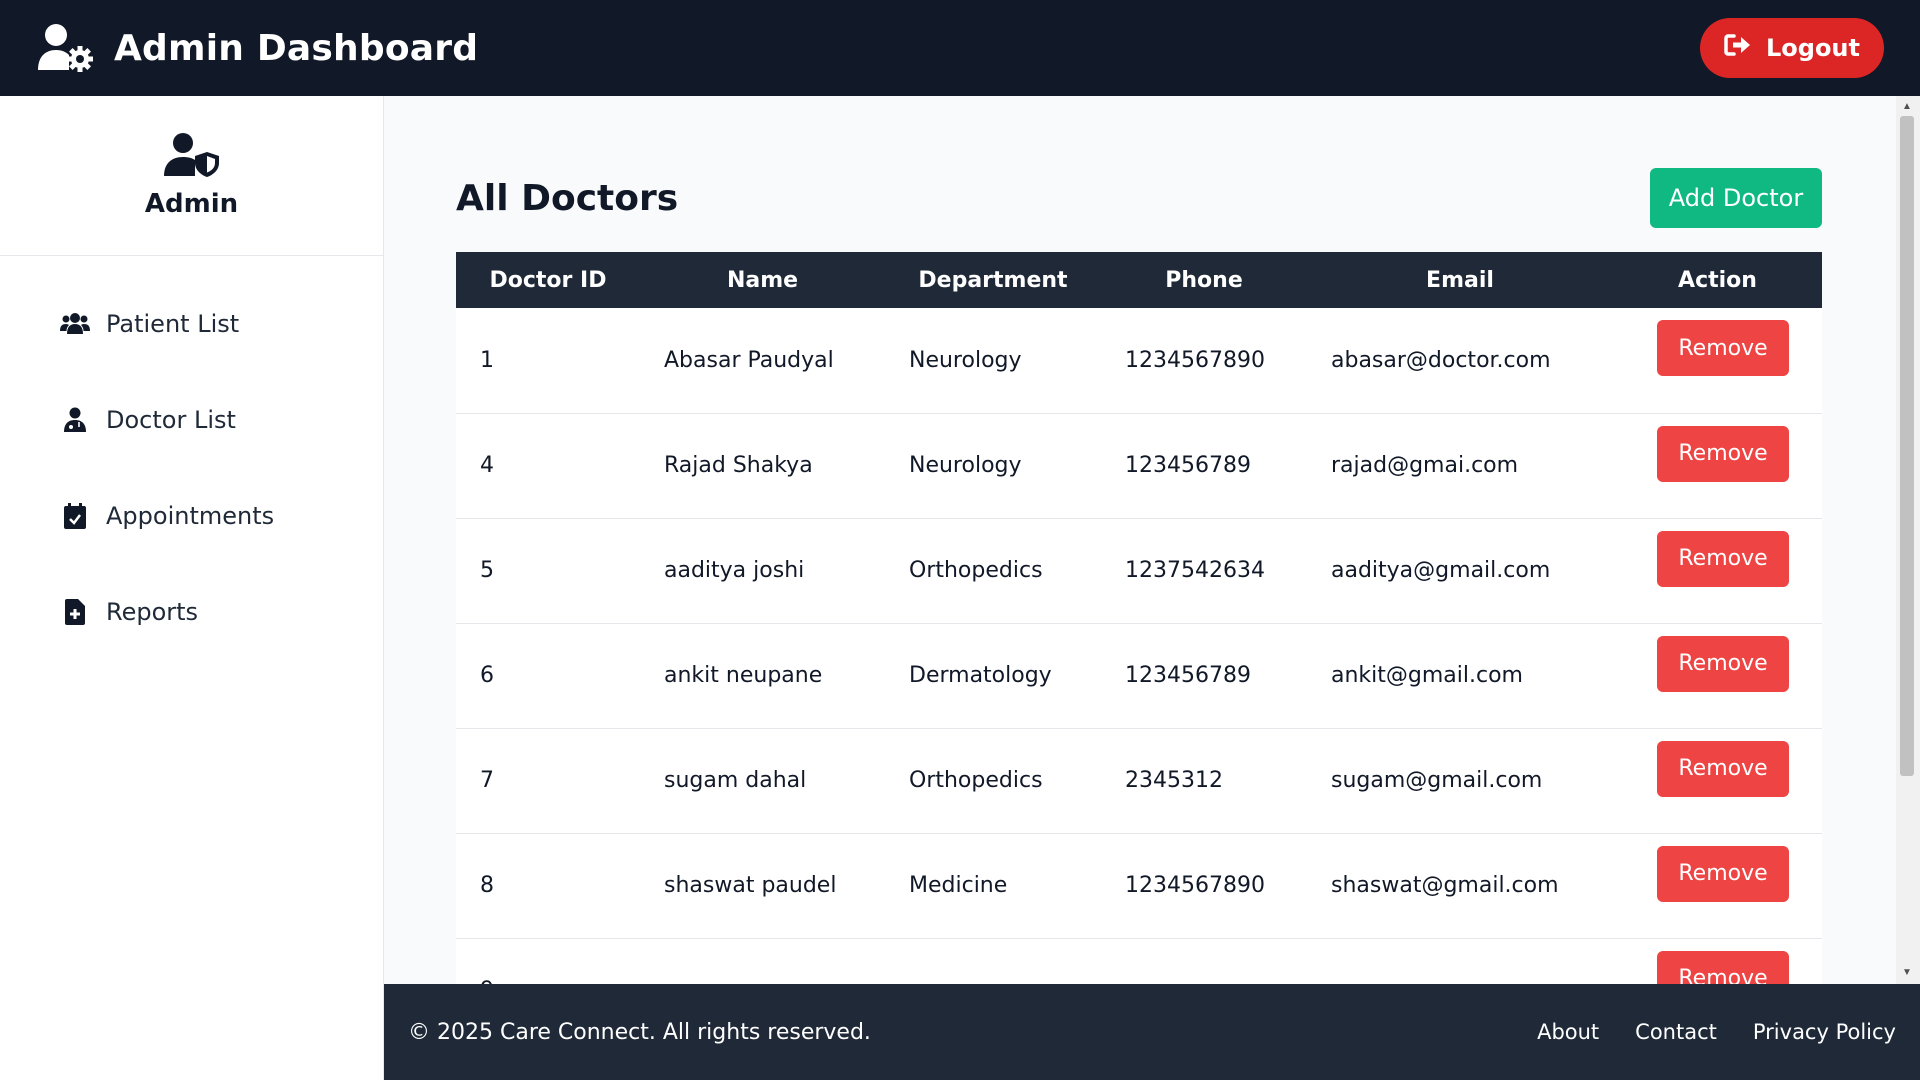  Describe the element at coordinates (1460, 361) in the screenshot. I see `email-cell: abasar@doctor.com` at that location.